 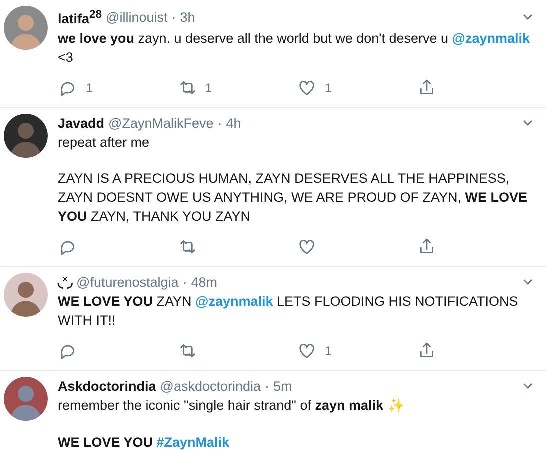 I want to click on mention-link: #ZaynMalik, so click(x=193, y=442).